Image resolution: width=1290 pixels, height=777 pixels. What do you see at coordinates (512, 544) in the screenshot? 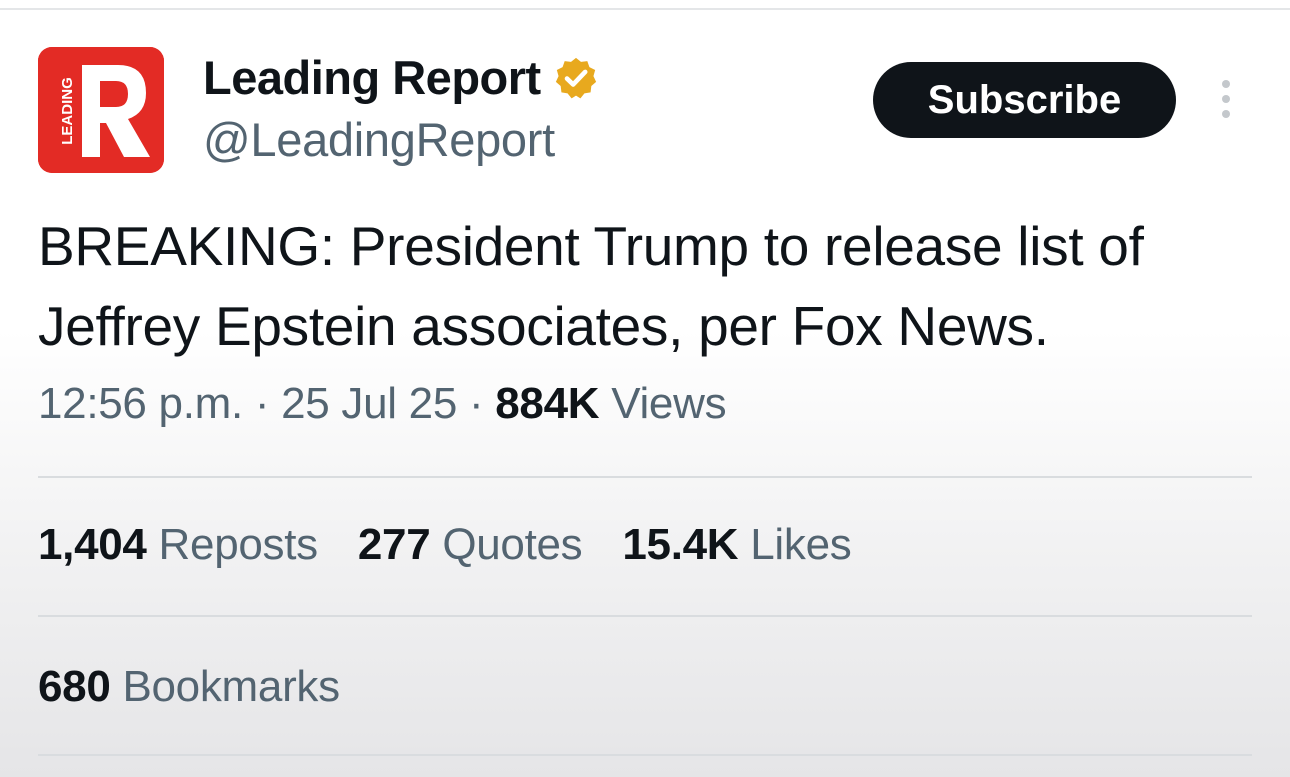
I see `quotes-label: Quotes` at bounding box center [512, 544].